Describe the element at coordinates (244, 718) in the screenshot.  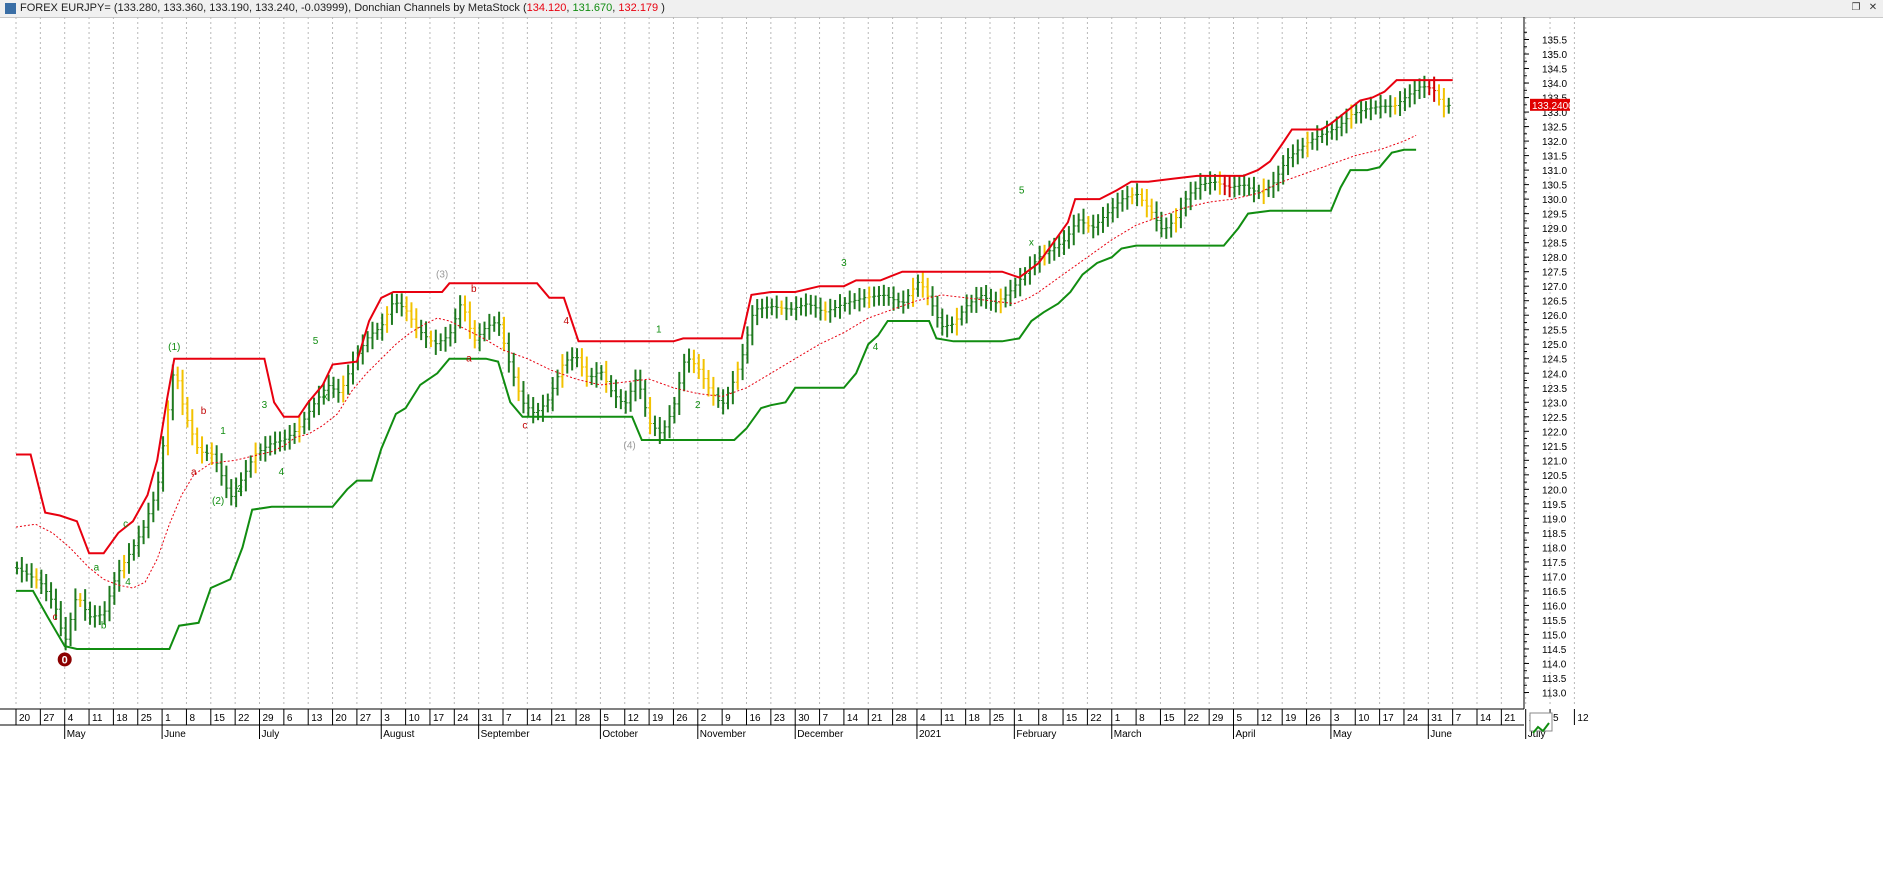
I see `week-label: 22` at that location.